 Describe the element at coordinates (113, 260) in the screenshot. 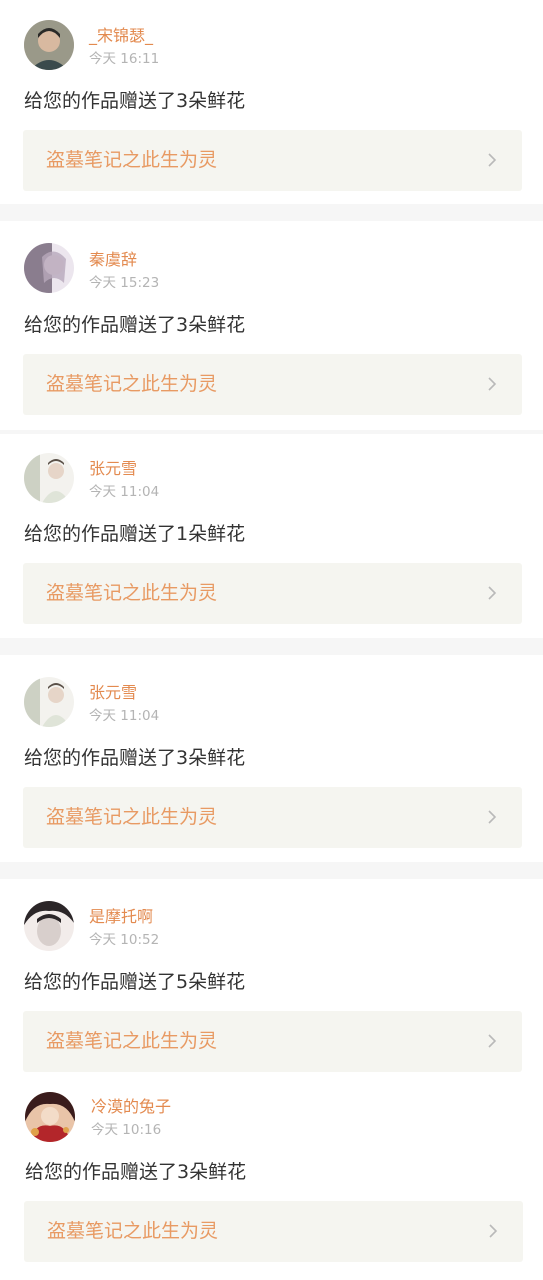

I see `username: 秦虞辞` at that location.